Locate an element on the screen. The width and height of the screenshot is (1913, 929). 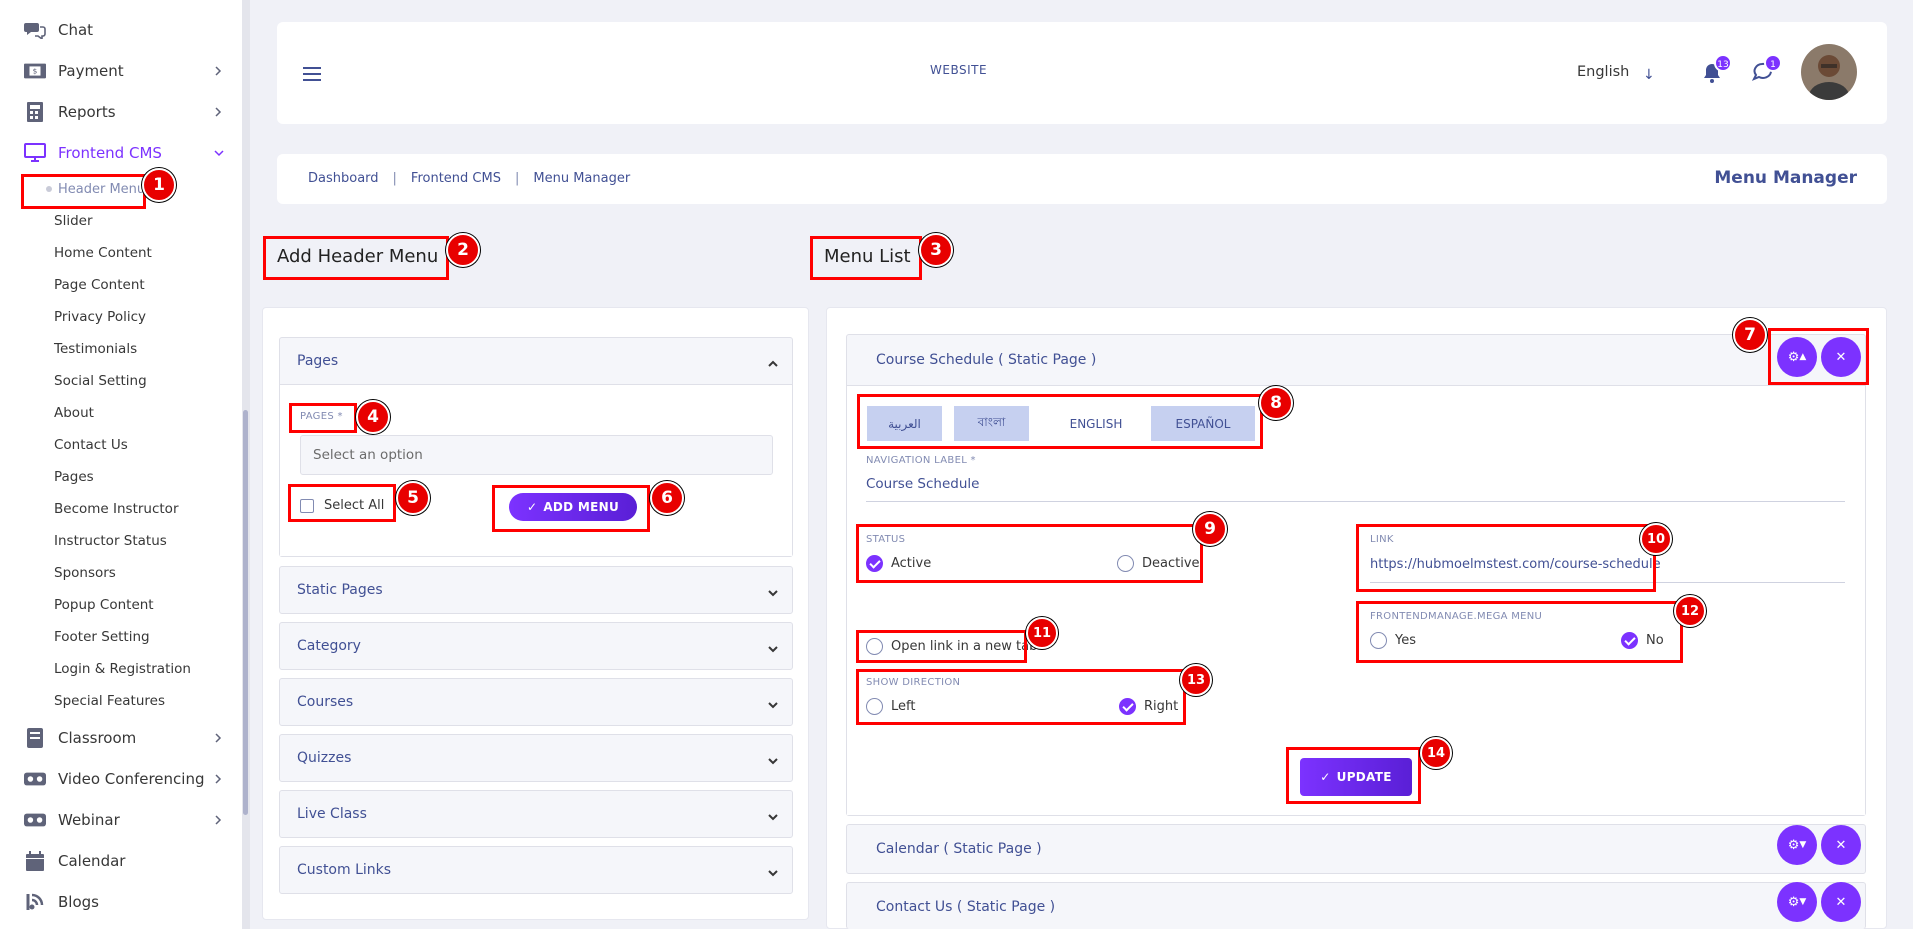
courses-accordion: Courses is located at coordinates (536, 702).